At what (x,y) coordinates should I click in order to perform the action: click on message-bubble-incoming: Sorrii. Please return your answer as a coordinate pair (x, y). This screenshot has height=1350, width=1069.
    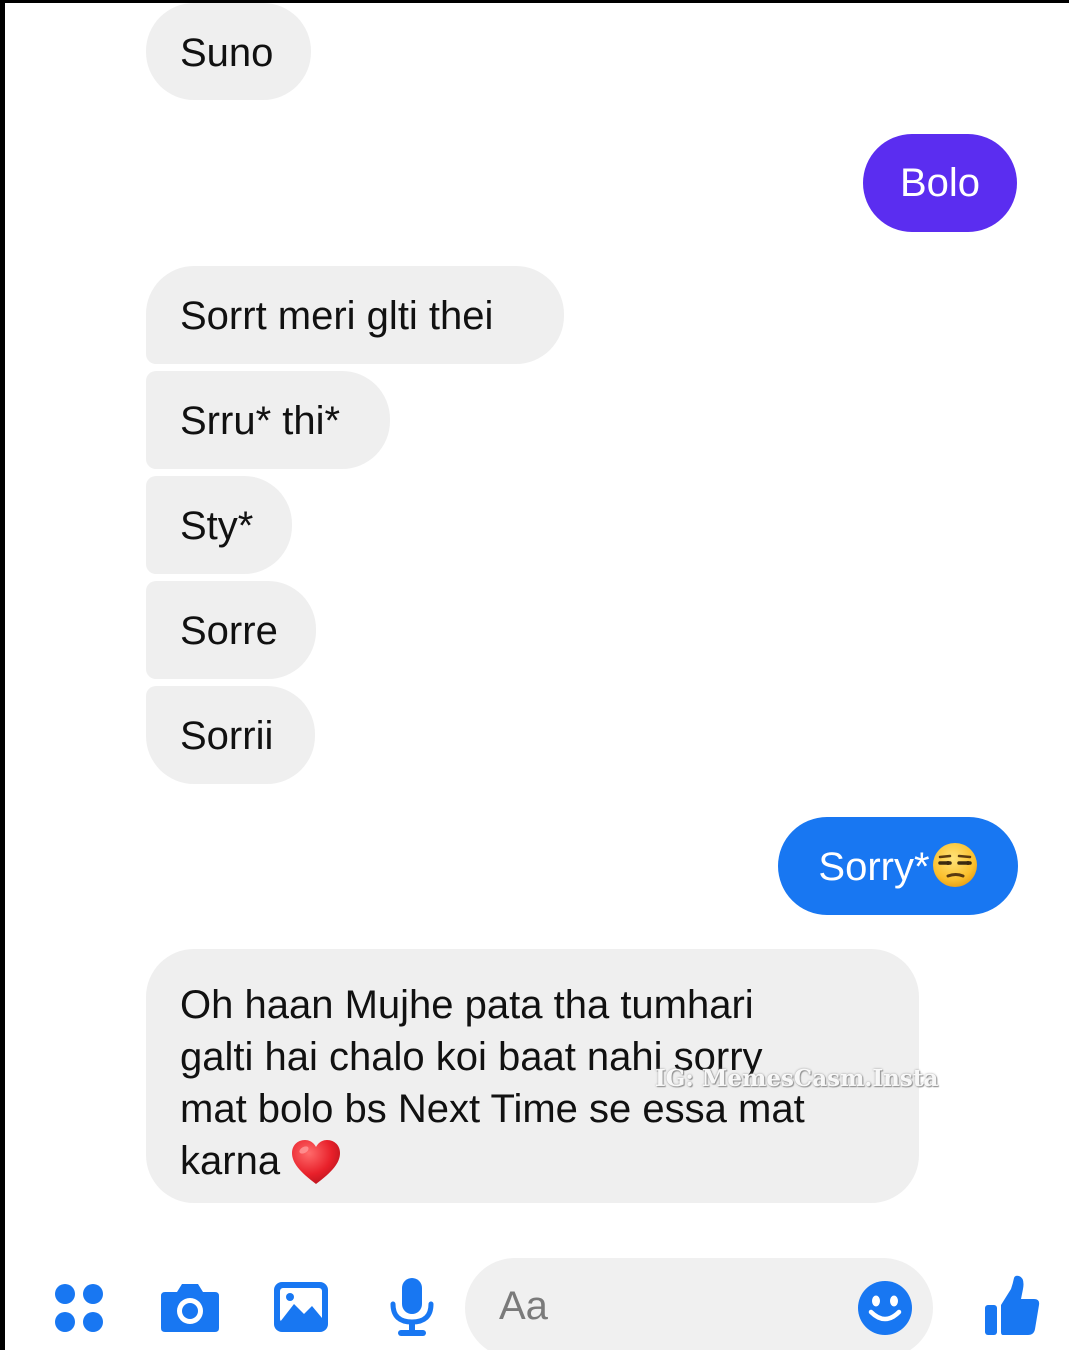
    Looking at the image, I should click on (230, 735).